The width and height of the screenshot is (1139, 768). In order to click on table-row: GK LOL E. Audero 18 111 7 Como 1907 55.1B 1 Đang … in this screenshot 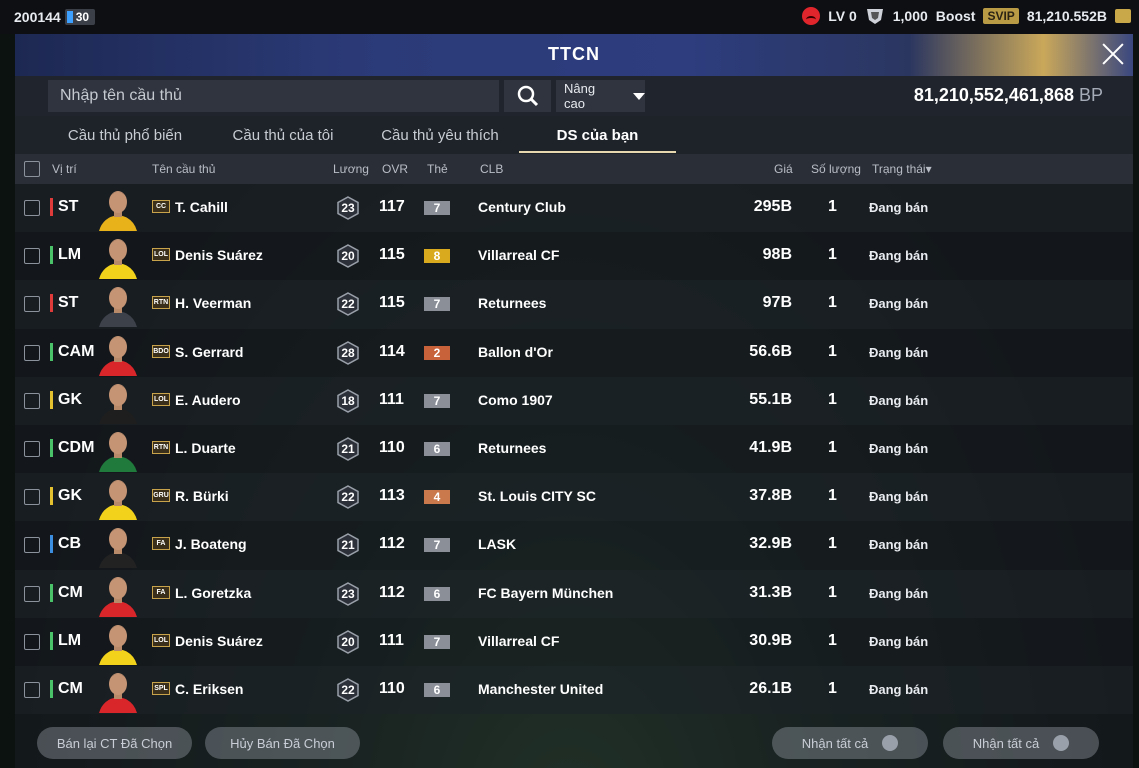, I will do `click(574, 400)`.